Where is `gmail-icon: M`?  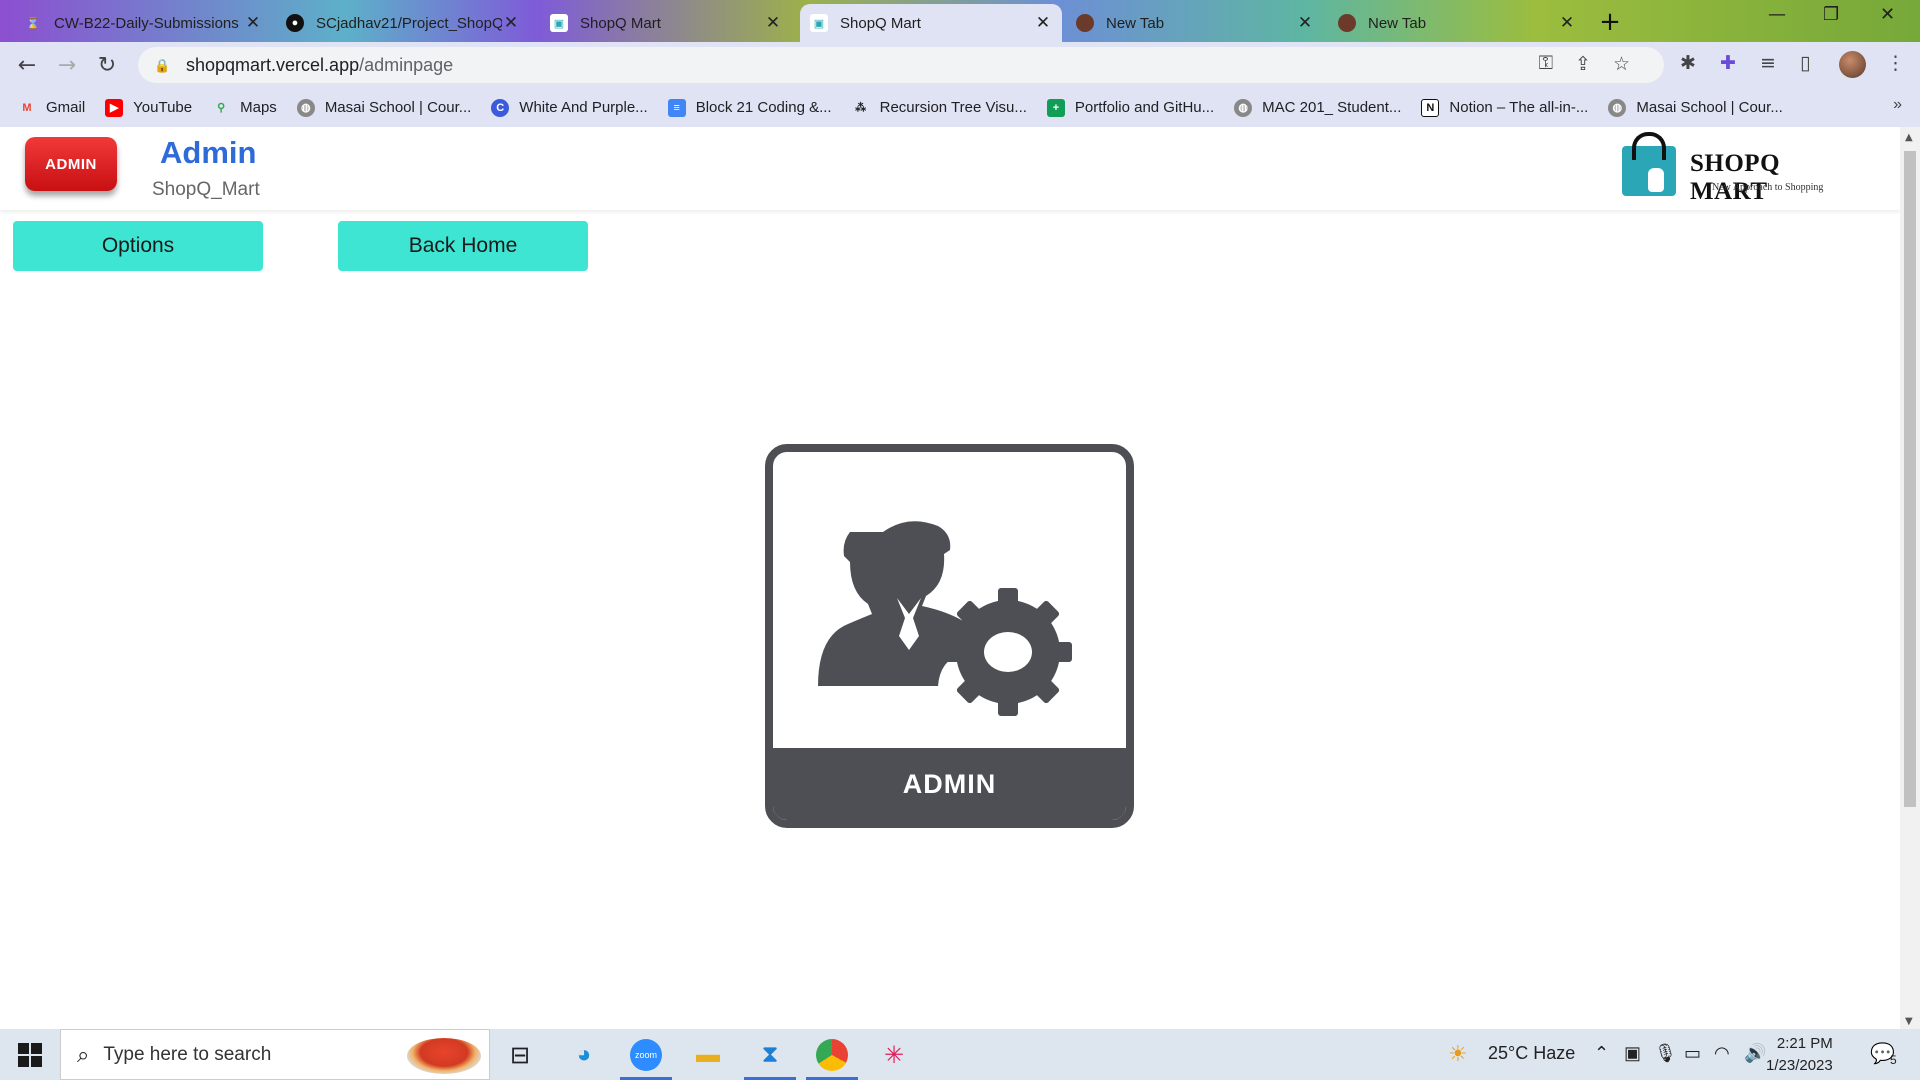
gmail-icon: M is located at coordinates (27, 107).